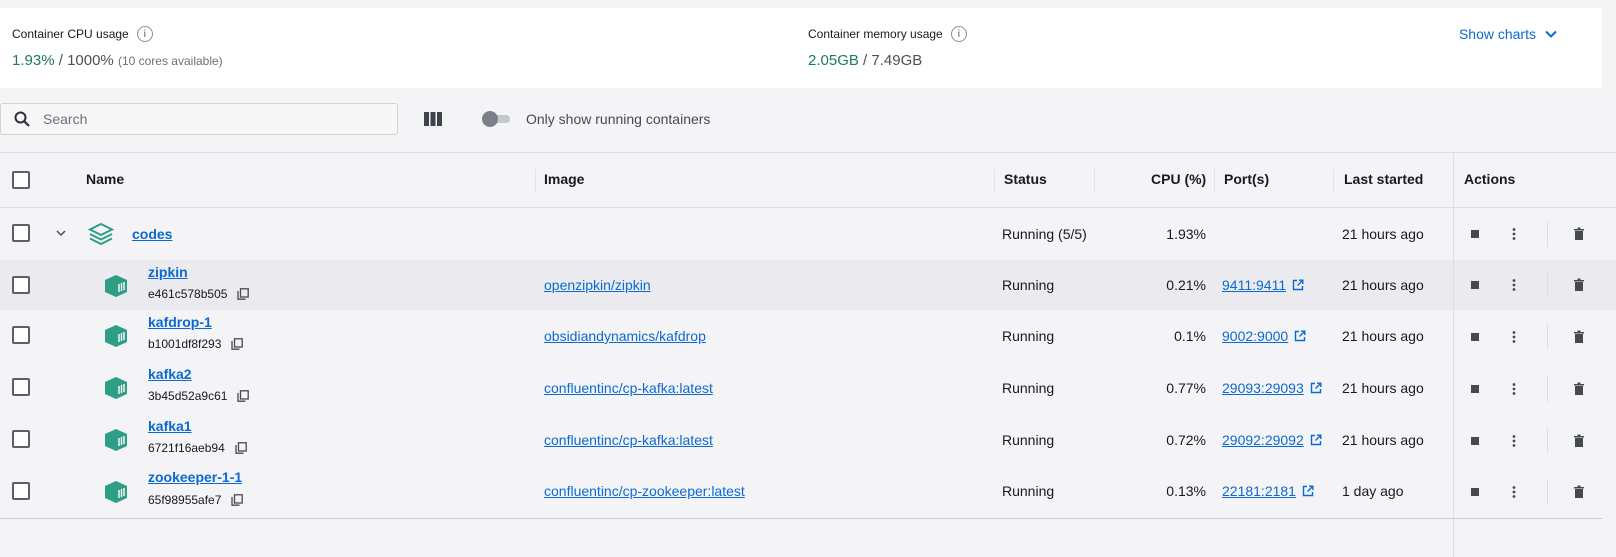 The height and width of the screenshot is (557, 1616). Describe the element at coordinates (1272, 440) in the screenshot. I see `port-link: 29092:29092` at that location.